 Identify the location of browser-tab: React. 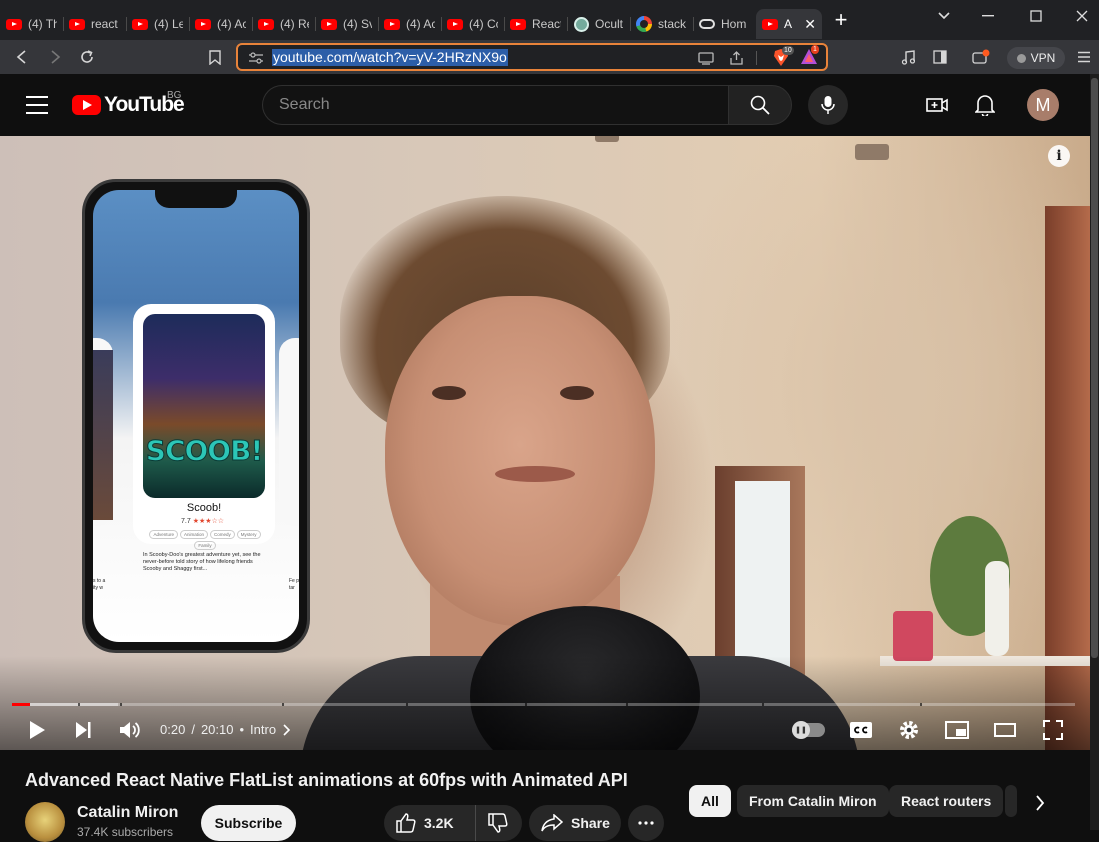
(535, 24).